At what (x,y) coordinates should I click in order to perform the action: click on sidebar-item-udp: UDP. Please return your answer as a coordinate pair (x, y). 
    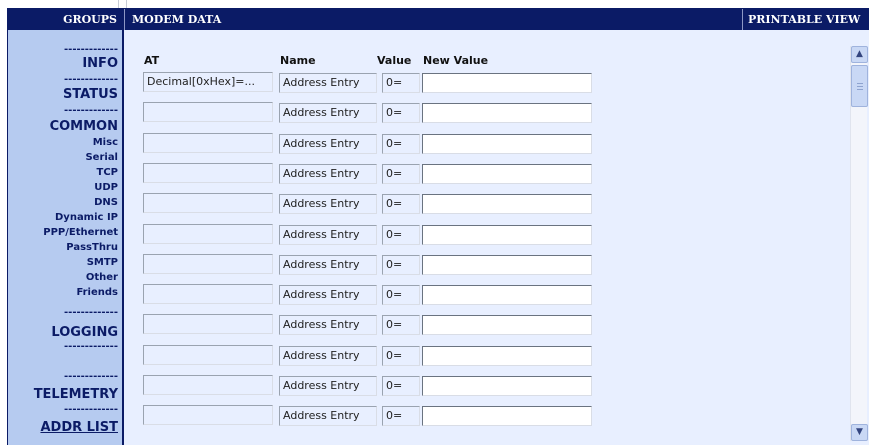
    Looking at the image, I should click on (106, 188).